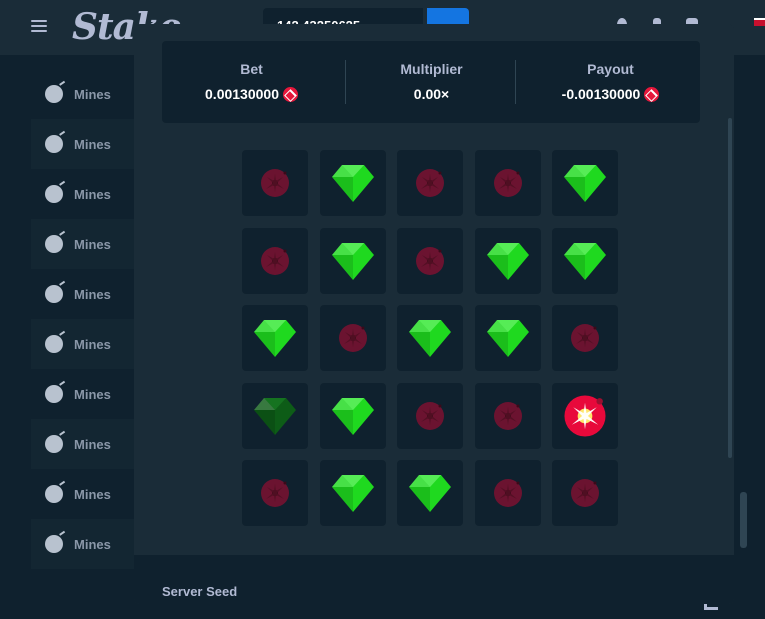  I want to click on bet-label: Bet, so click(251, 69).